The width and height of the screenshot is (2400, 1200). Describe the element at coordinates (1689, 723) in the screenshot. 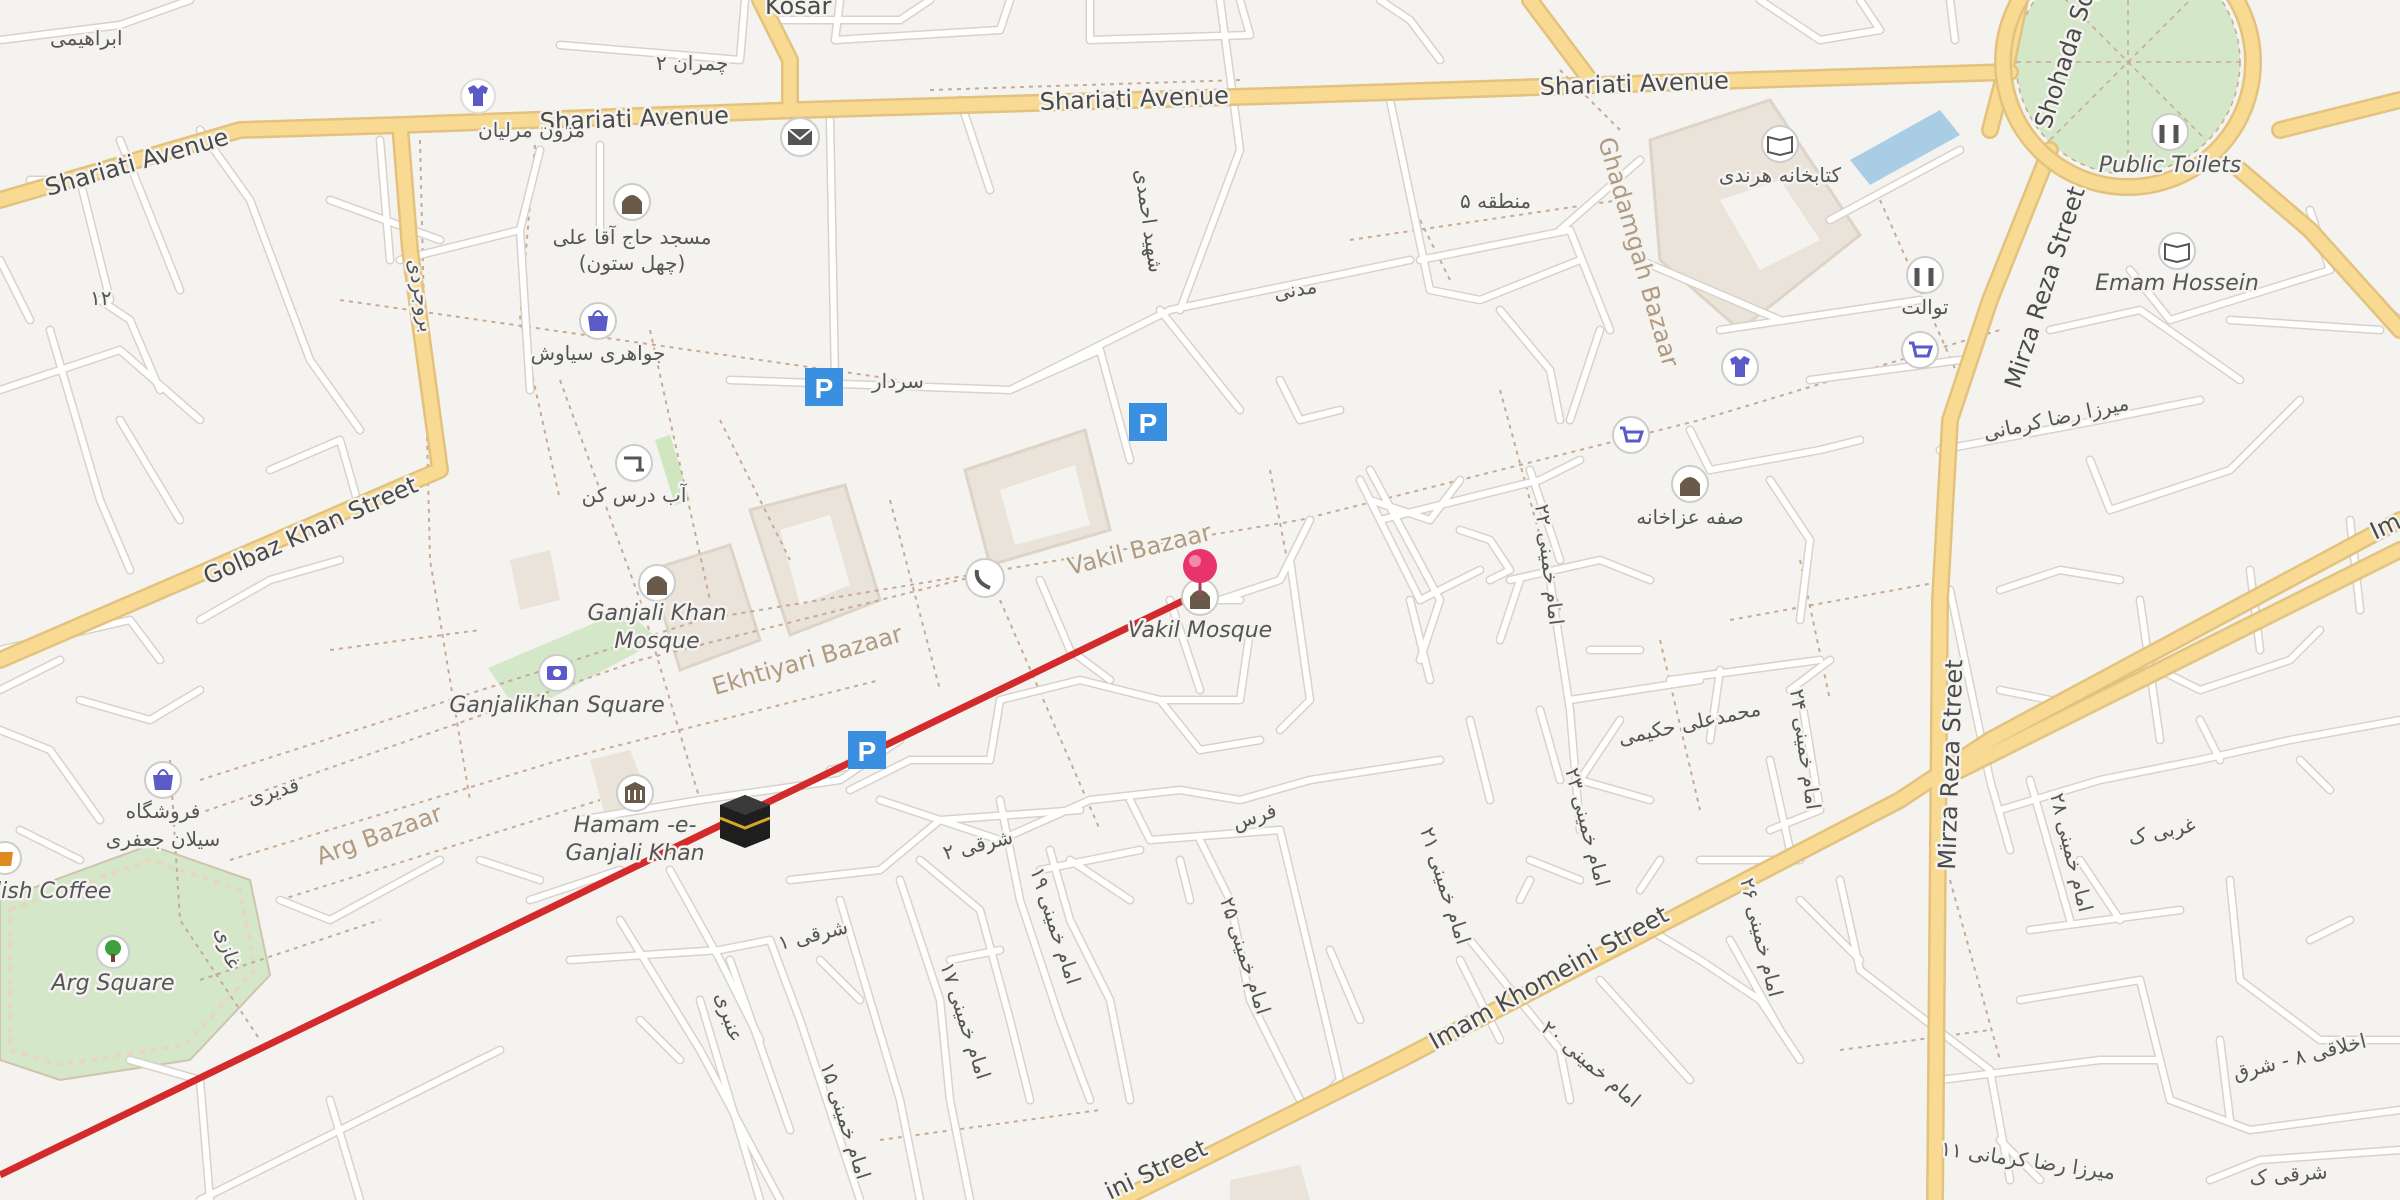

I see `label-mohammad: محمدعلی حکیمی` at that location.